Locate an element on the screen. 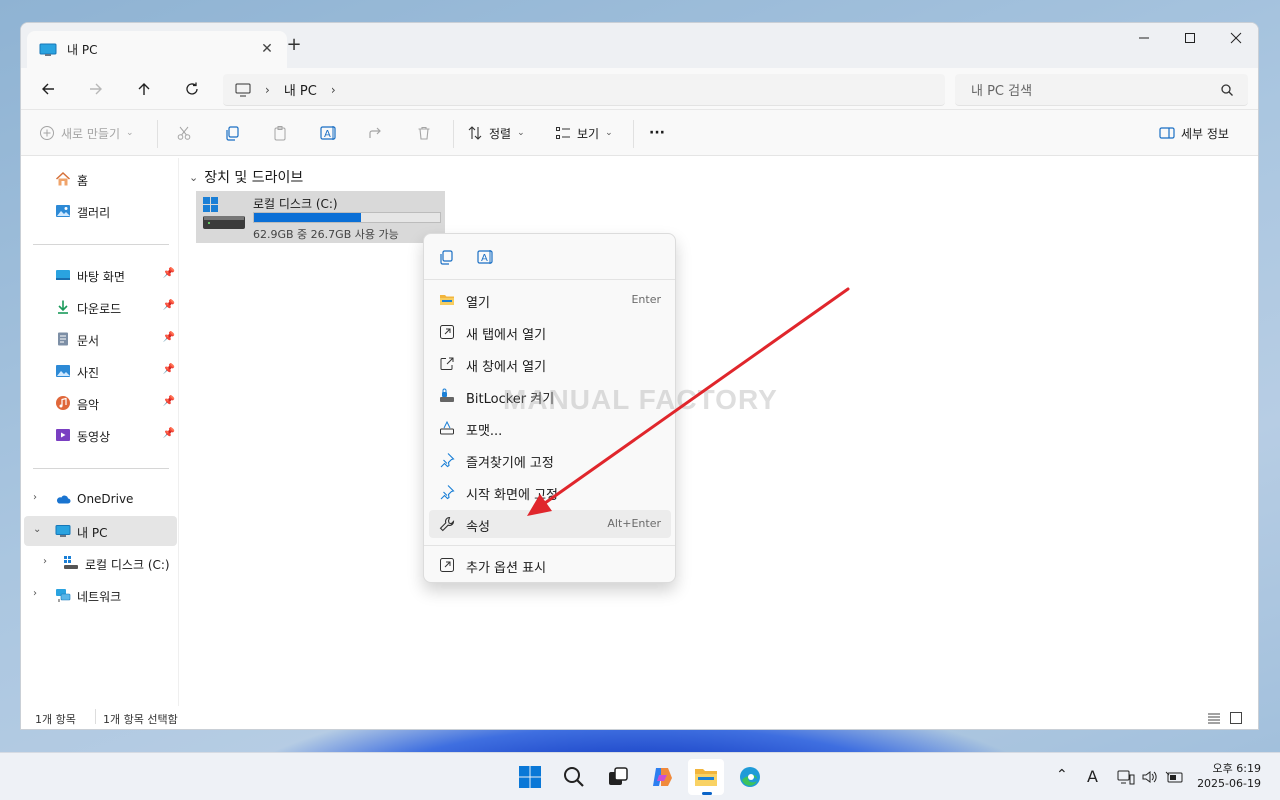  file-explorer-taskbar-button is located at coordinates (706, 777).